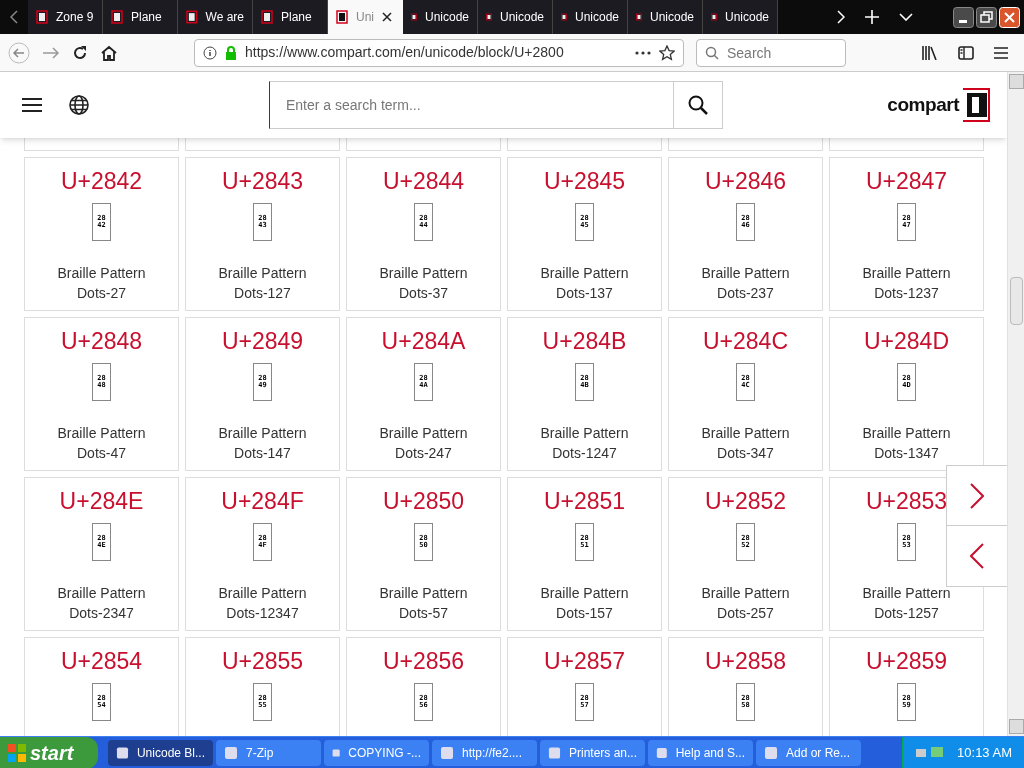  I want to click on code-point-text: U+284D, so click(906, 341).